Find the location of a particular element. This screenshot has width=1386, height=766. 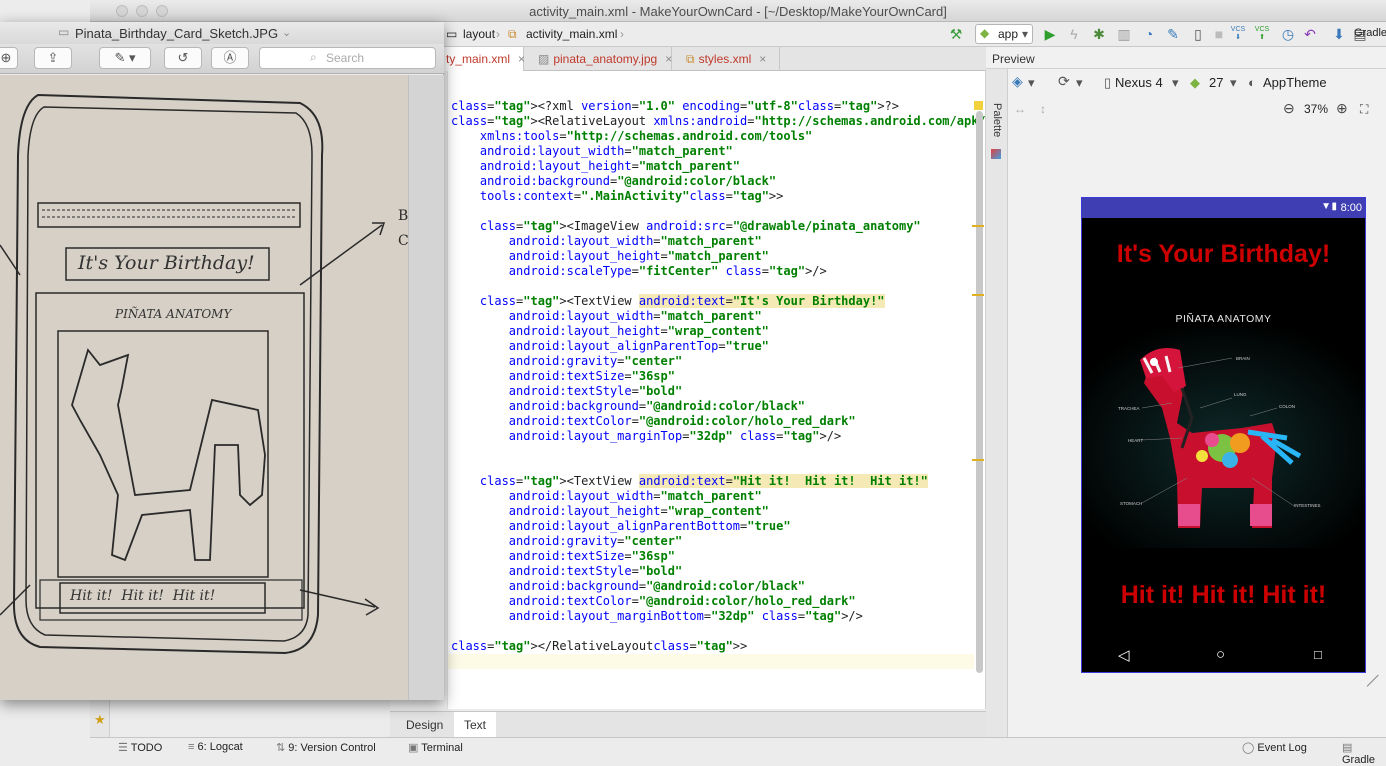

image-viewer-toolbar: ⊕ ⇪ ✎ ▾ ↺ Ⓐ ⌕ Search is located at coordinates (222, 59).